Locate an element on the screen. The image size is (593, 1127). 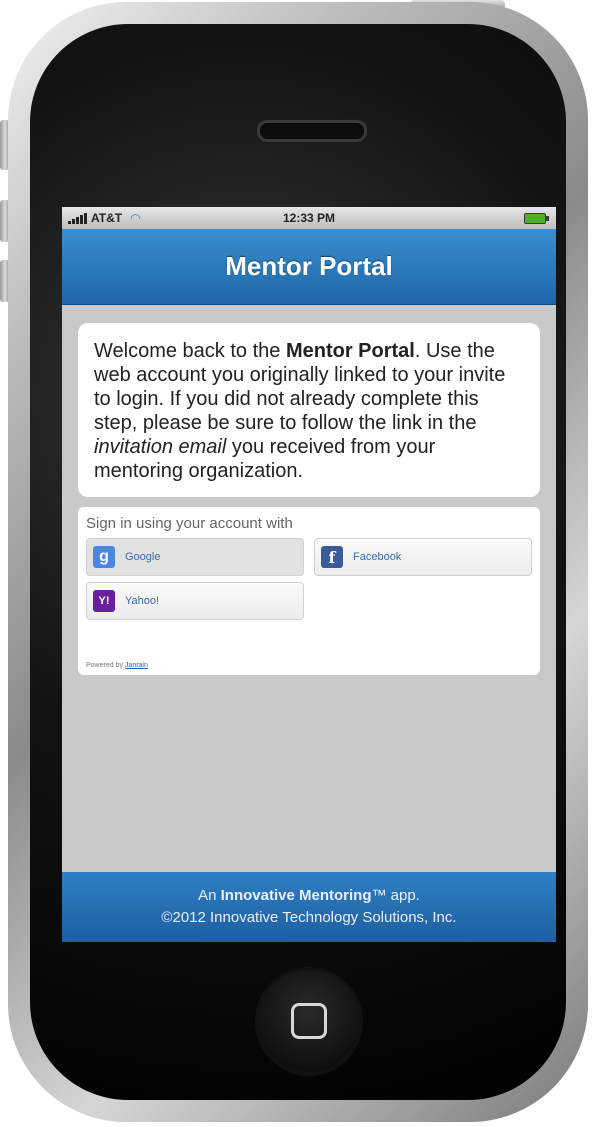
status-time: 12:33 PM is located at coordinates (309, 218).